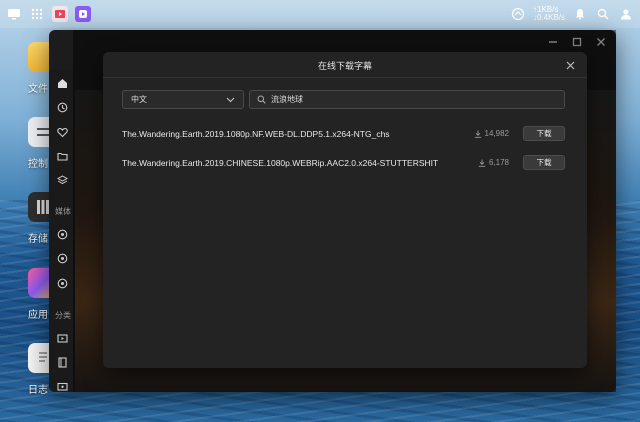 The image size is (640, 422). I want to click on network-status-icon, so click(518, 14).